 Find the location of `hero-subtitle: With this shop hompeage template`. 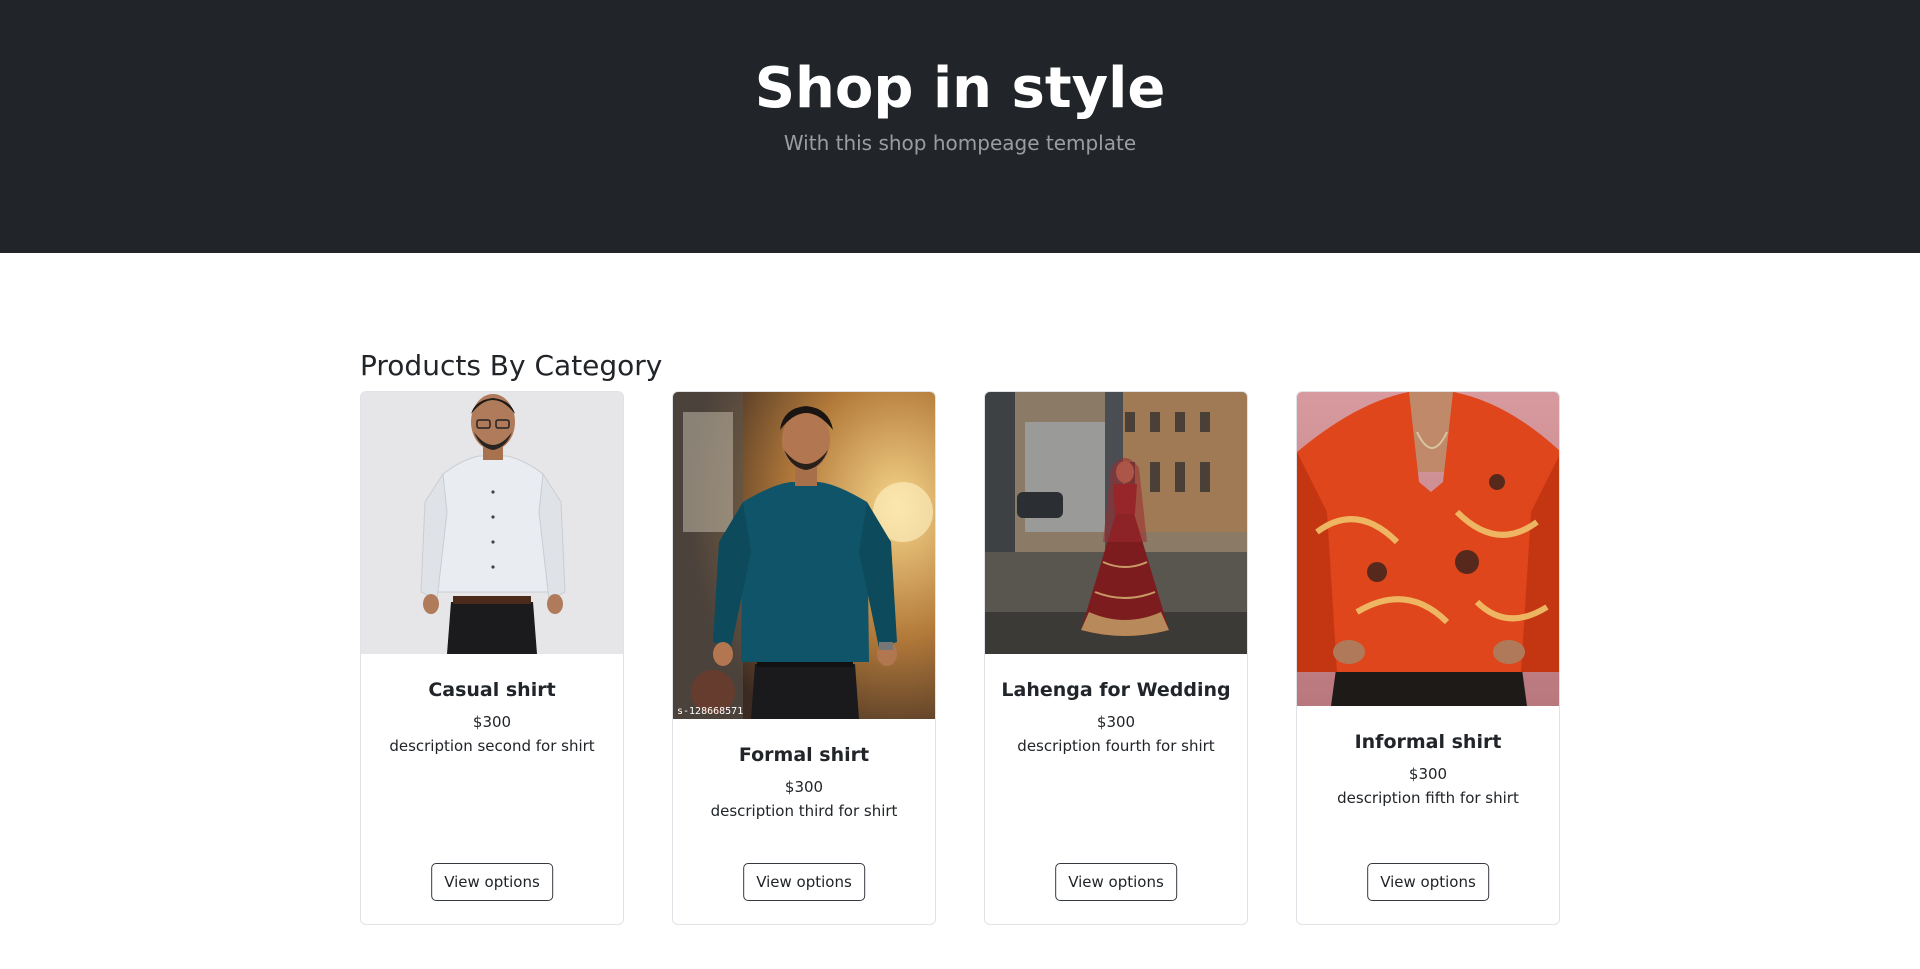

hero-subtitle: With this shop hompeage template is located at coordinates (960, 143).